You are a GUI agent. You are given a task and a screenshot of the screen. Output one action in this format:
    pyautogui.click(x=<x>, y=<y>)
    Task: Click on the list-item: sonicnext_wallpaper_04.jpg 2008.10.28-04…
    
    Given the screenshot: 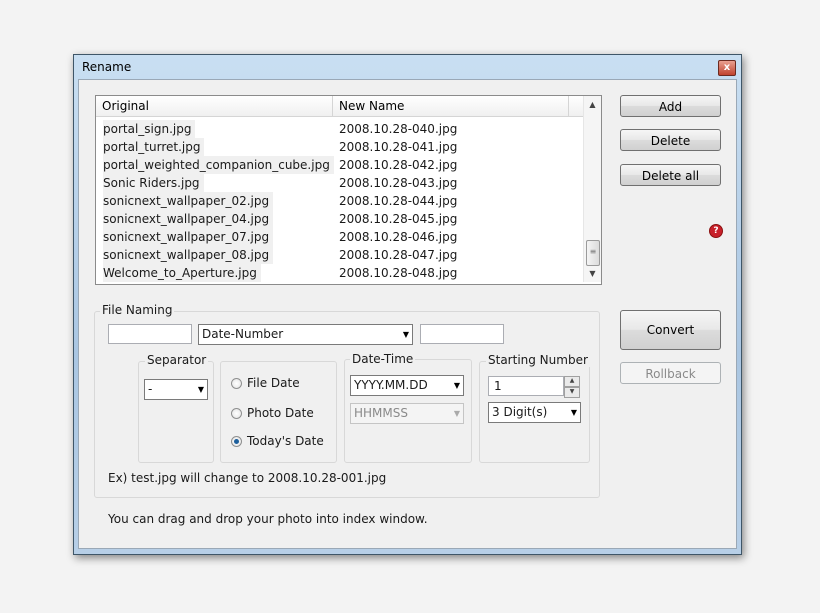 What is the action you would take?
    pyautogui.click(x=339, y=219)
    